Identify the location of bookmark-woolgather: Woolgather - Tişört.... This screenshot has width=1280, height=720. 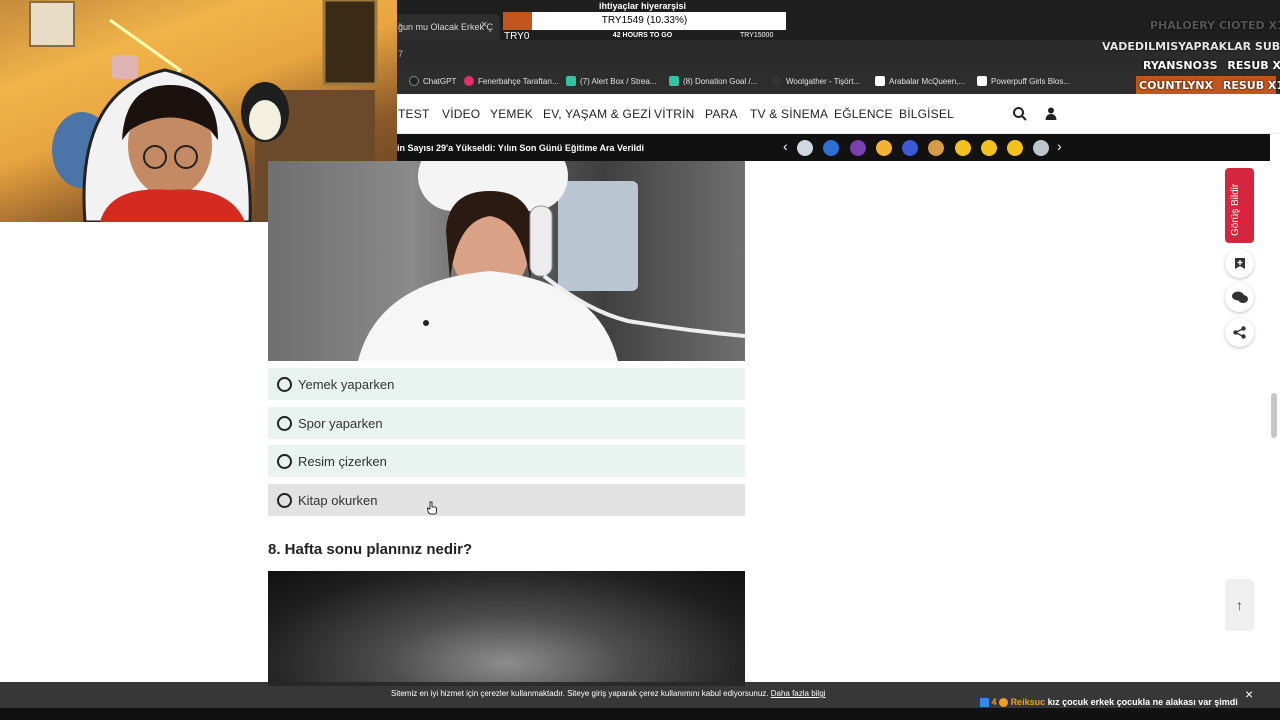
(816, 81).